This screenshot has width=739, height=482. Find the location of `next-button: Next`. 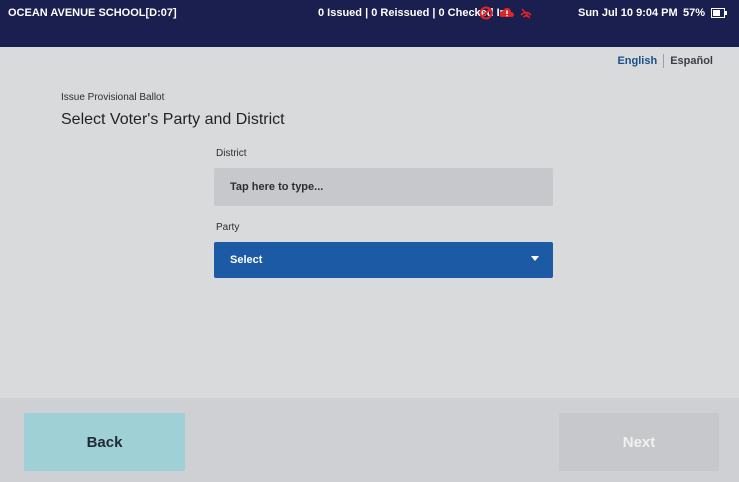

next-button: Next is located at coordinates (639, 442).